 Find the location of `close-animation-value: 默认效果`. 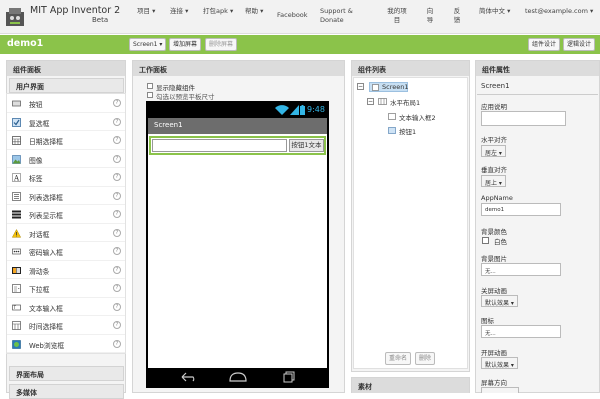

close-animation-value: 默认效果 is located at coordinates (497, 303).